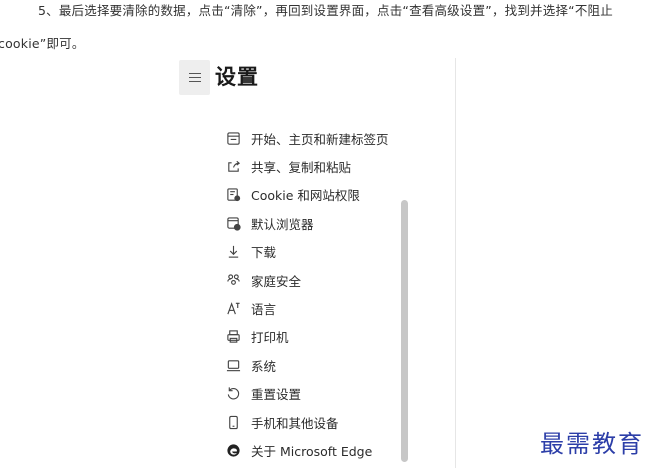 The image size is (663, 468). I want to click on nav-item-reset-settings: 重置设置, so click(320, 394).